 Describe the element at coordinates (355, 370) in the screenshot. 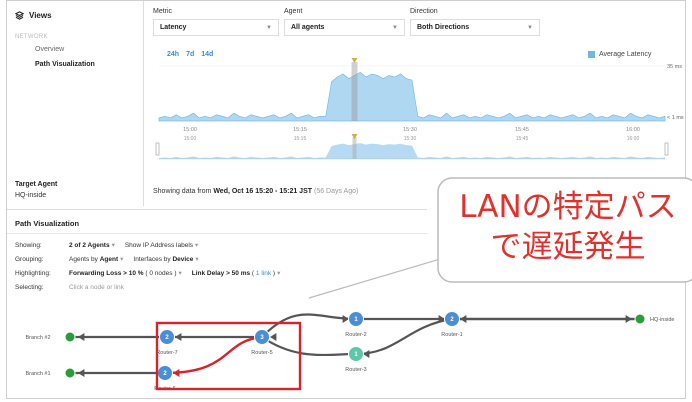

I see `node-label: Router-3` at that location.